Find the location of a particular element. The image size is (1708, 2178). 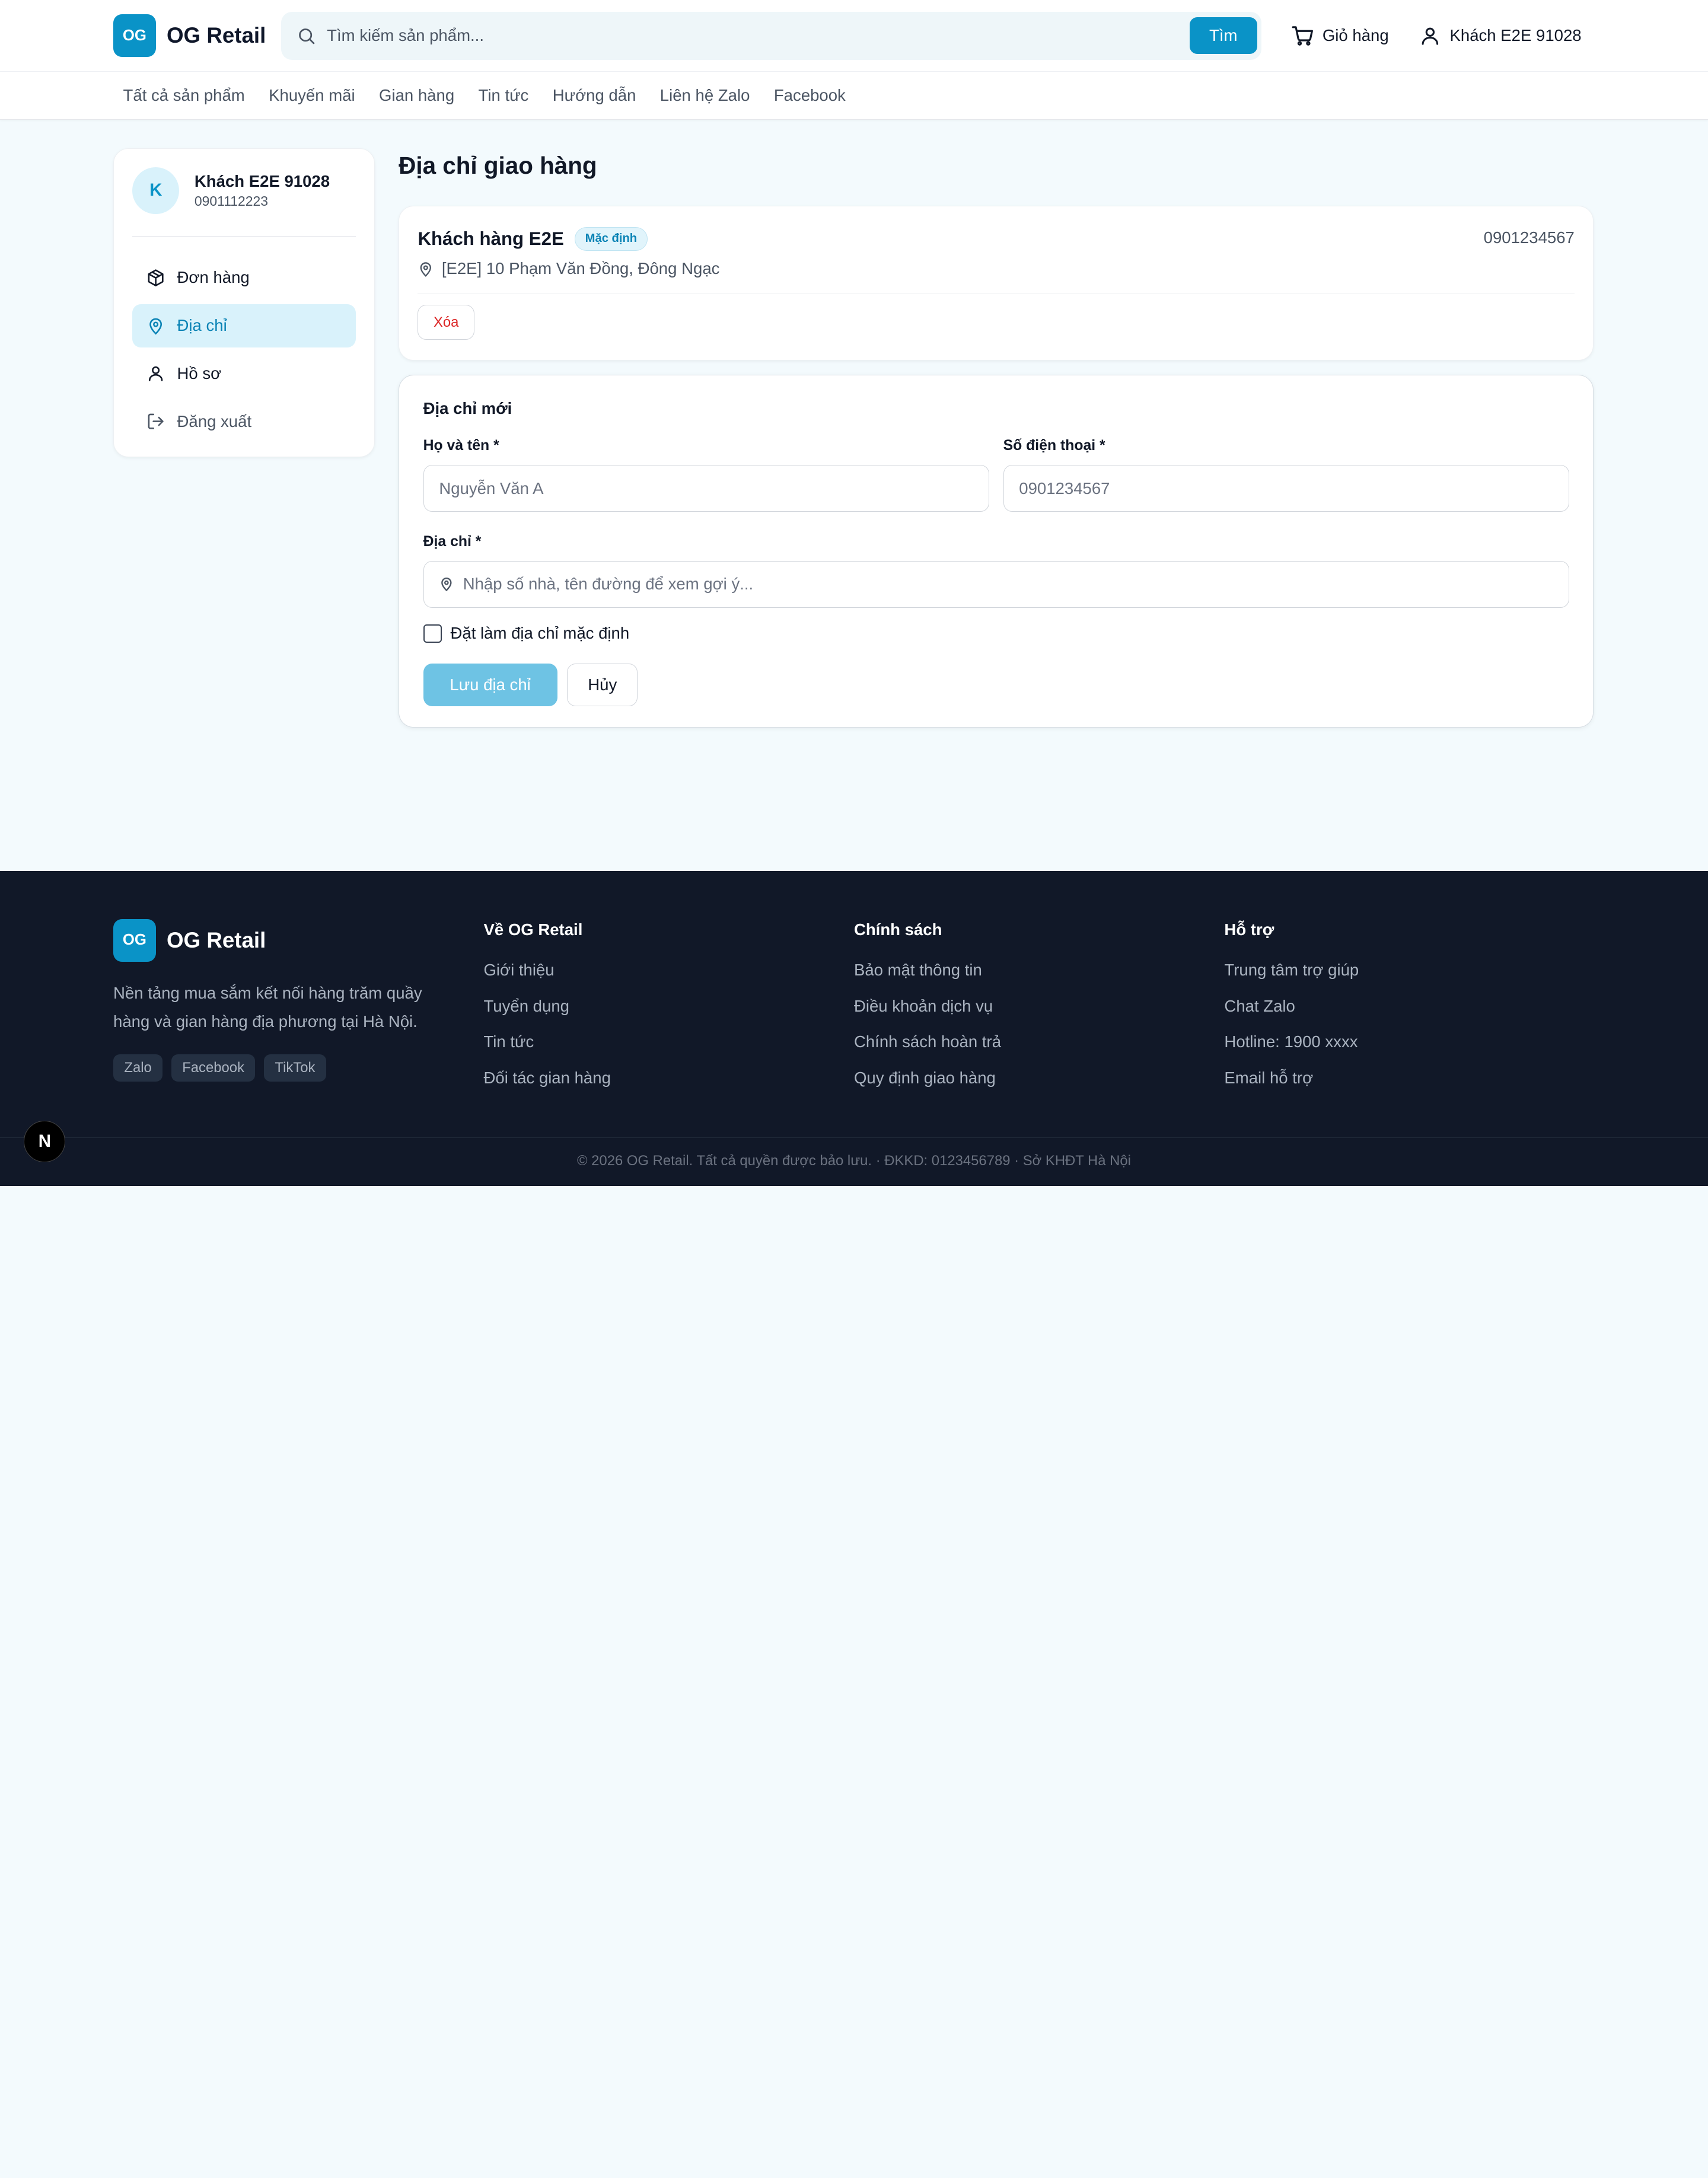

footer-link: Quy định giao hàng is located at coordinates (1039, 1079).